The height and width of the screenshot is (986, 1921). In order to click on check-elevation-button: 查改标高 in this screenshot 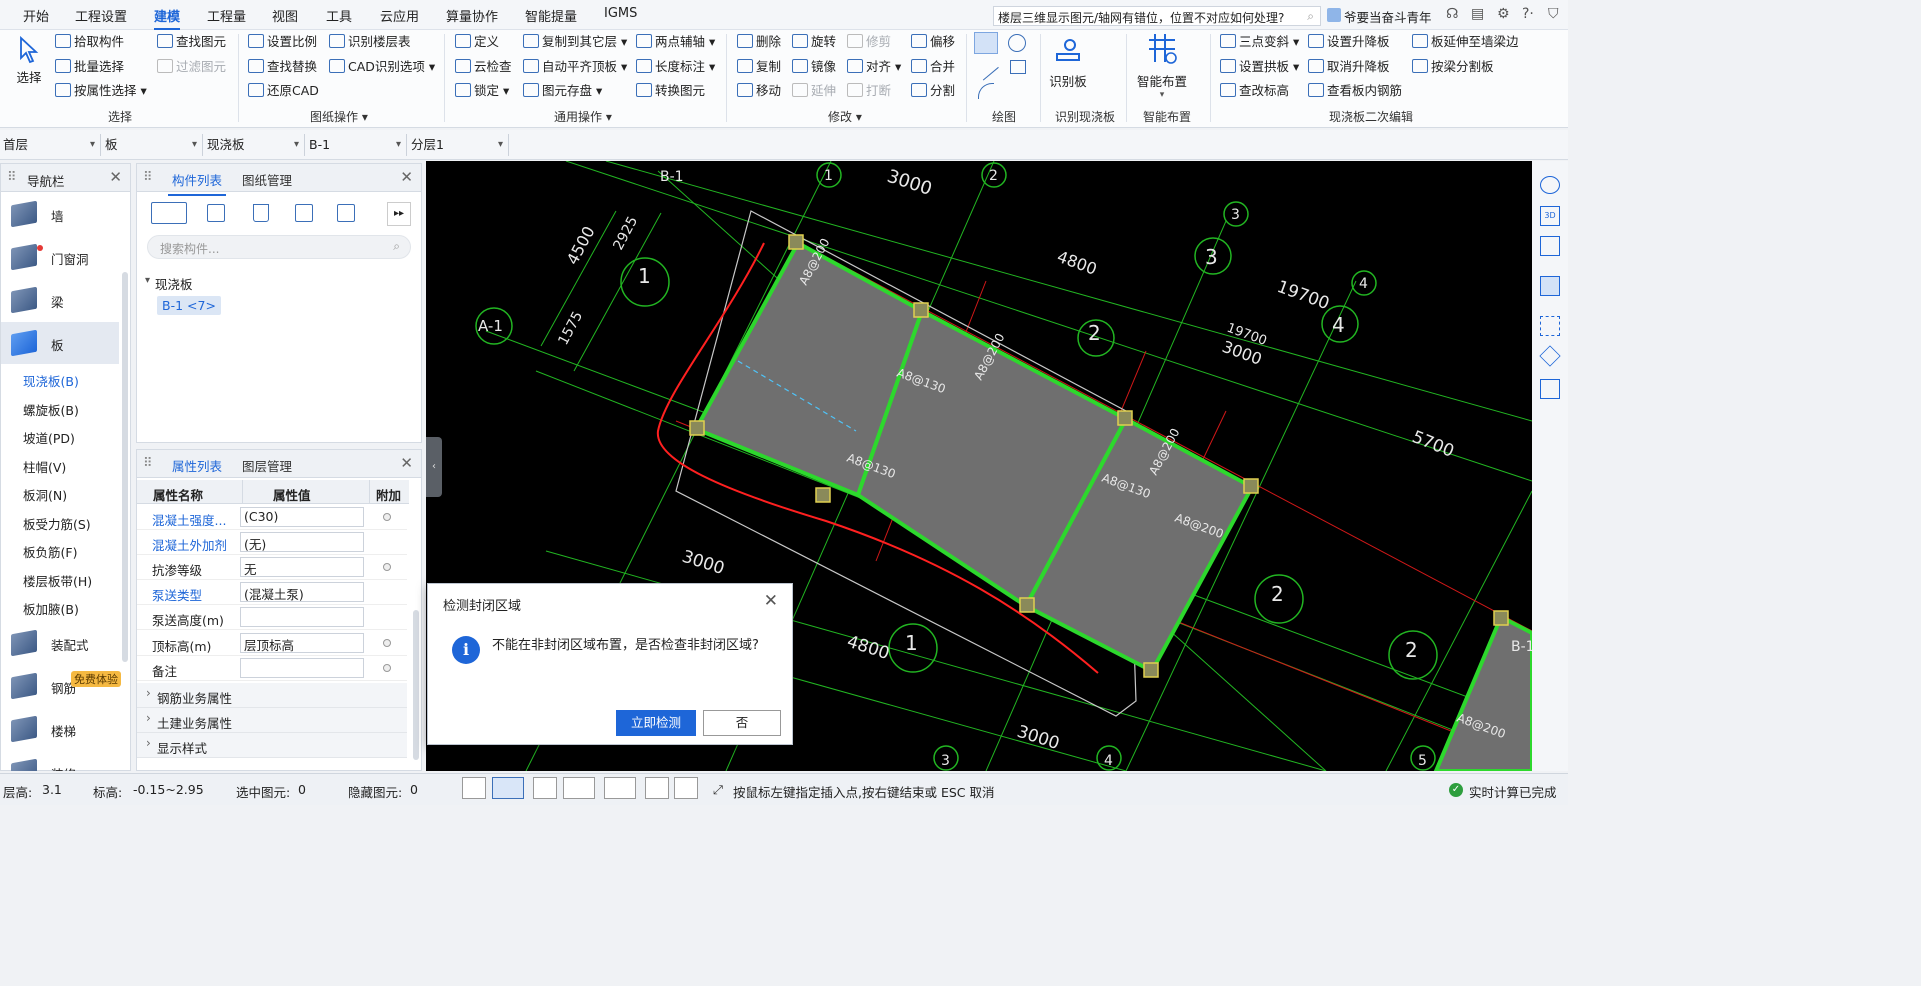, I will do `click(1254, 91)`.